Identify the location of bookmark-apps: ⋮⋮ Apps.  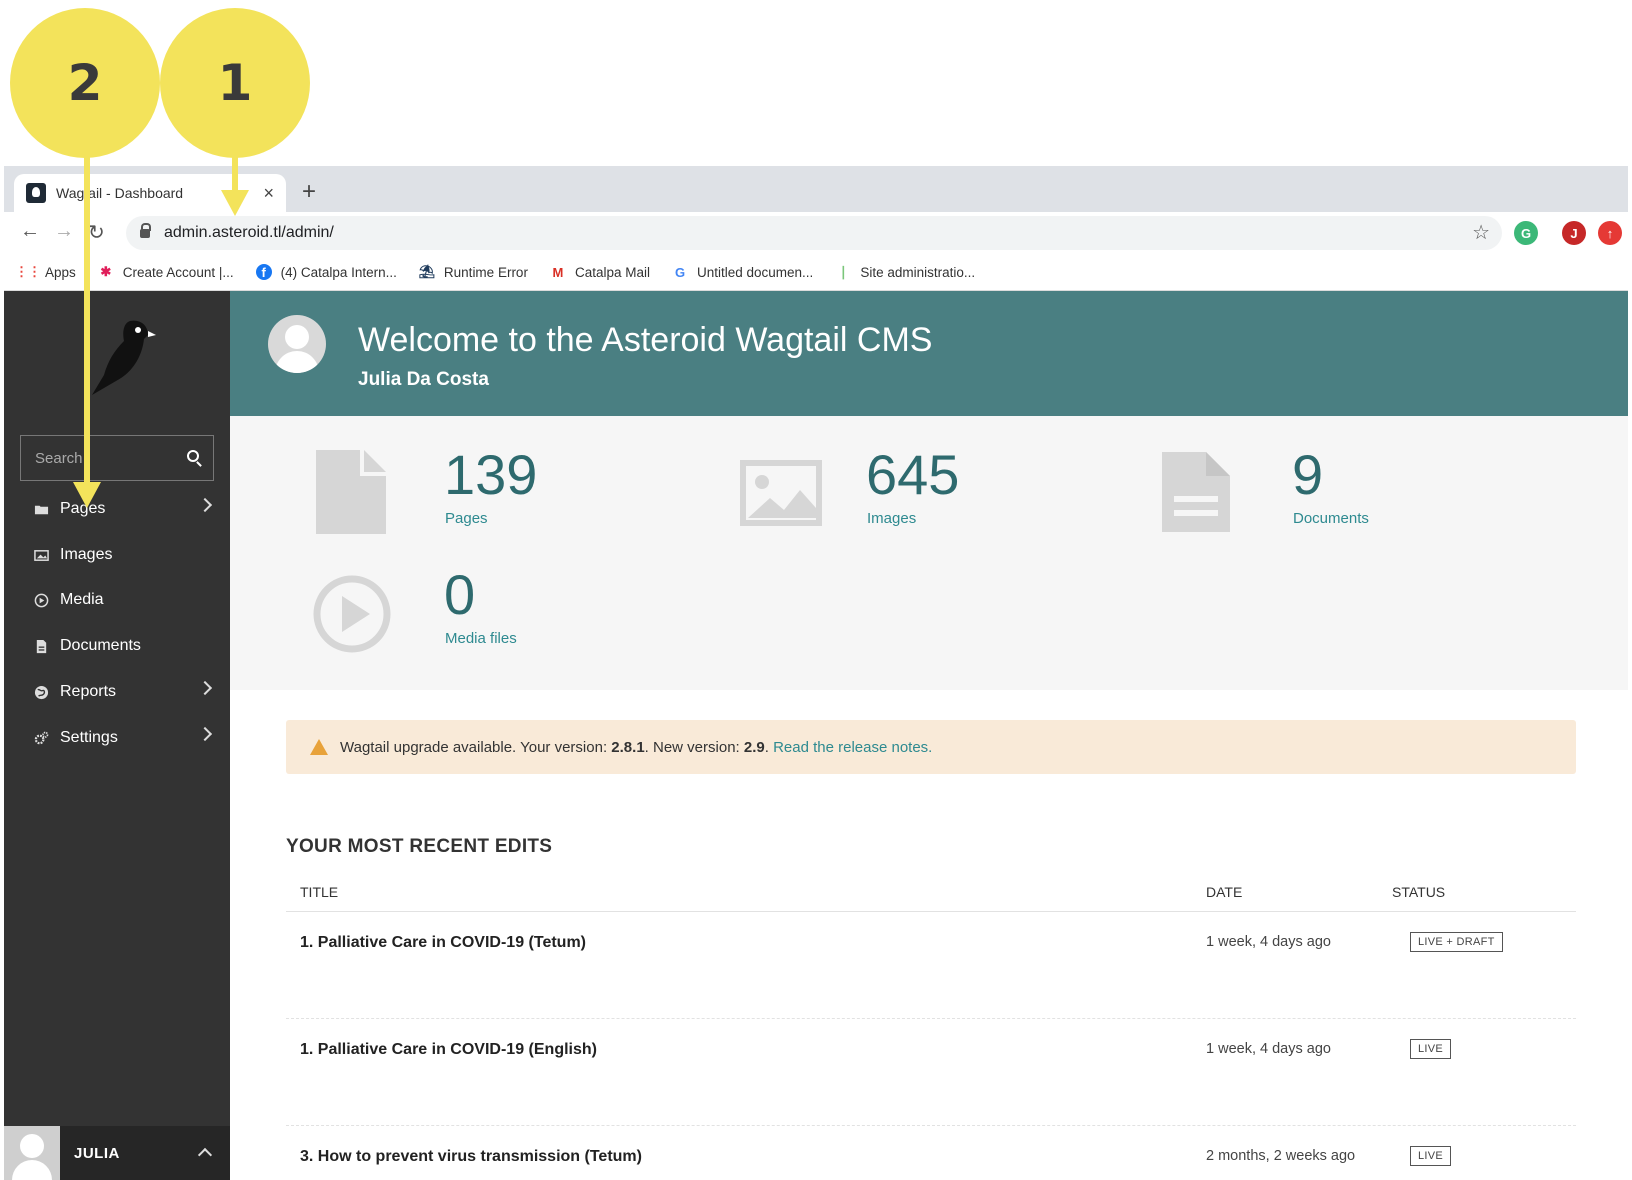
(45, 272).